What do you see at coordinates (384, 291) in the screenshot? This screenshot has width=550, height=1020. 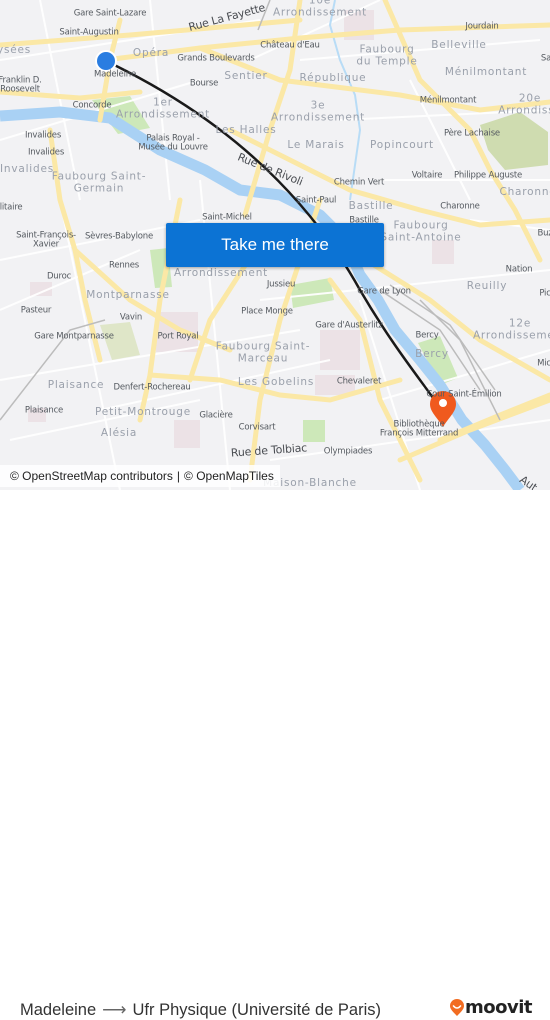 I see `station-label: Gare de Lyon` at bounding box center [384, 291].